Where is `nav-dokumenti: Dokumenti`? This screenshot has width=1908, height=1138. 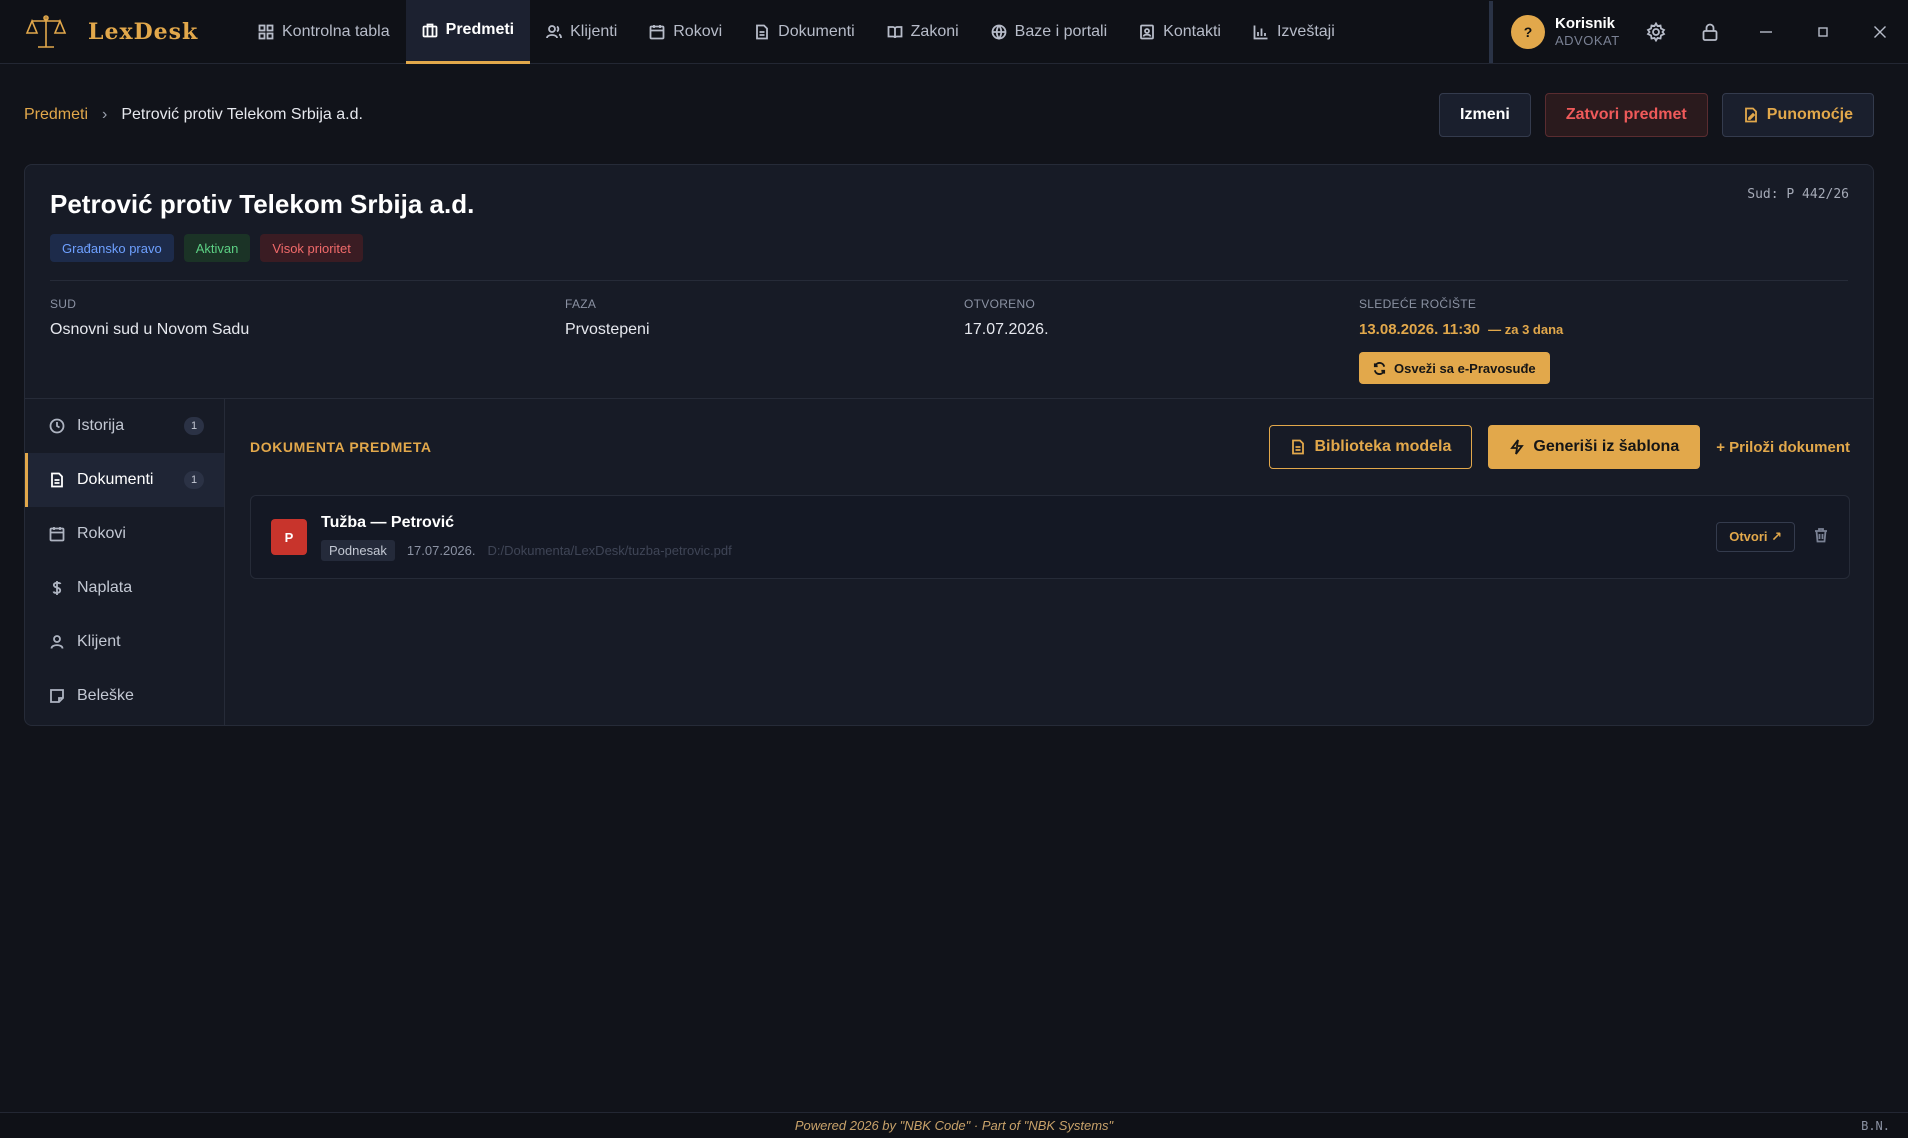
nav-dokumenti: Dokumenti is located at coordinates (804, 32).